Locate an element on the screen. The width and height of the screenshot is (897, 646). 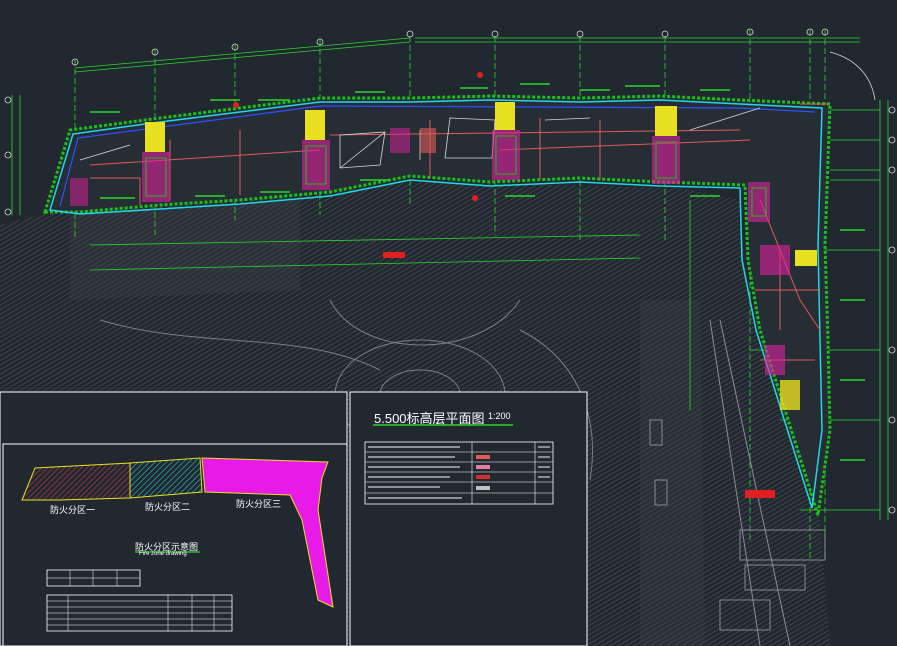
drawing-scale: 1:200 is located at coordinates (499, 416).